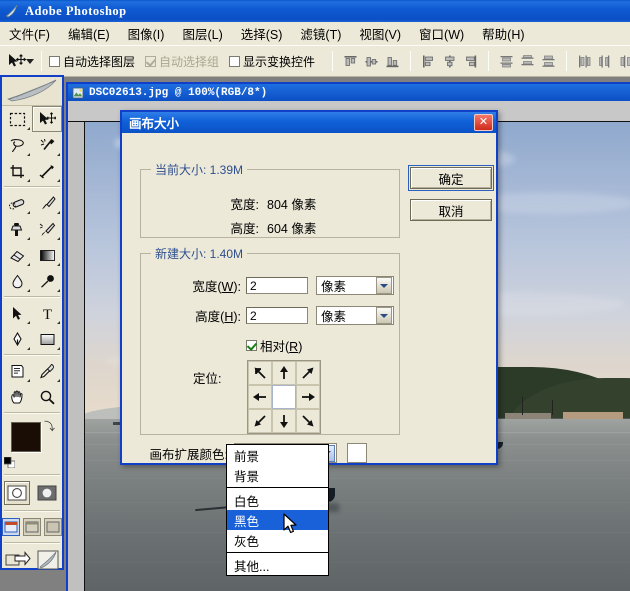 The height and width of the screenshot is (591, 630). What do you see at coordinates (188, 454) in the screenshot?
I see `canvas-extension-color-label: 画布扩展颜色:` at bounding box center [188, 454].